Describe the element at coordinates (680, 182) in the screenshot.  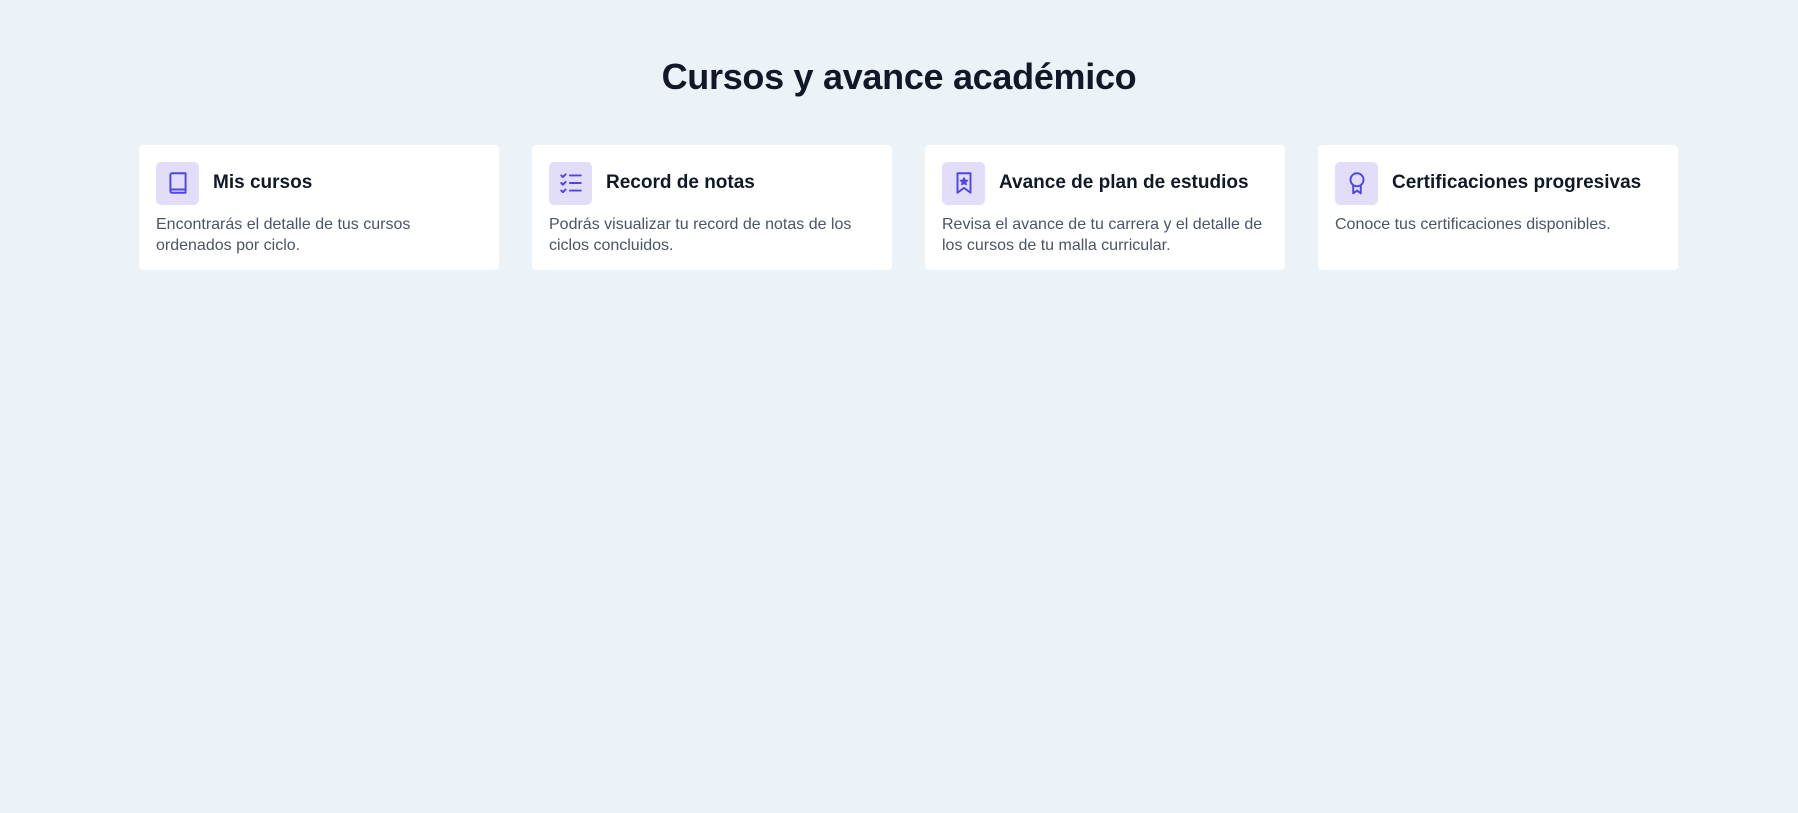
I see `card-title: Record de notas` at that location.